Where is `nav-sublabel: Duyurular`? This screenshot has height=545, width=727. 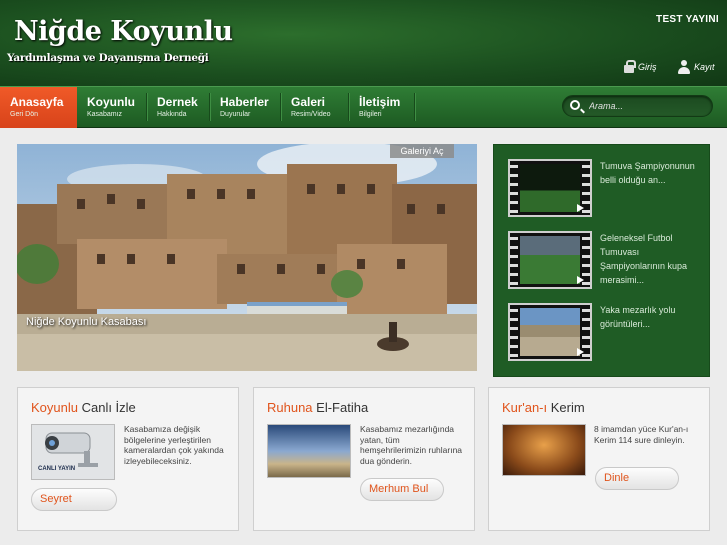 nav-sublabel: Duyurular is located at coordinates (235, 114).